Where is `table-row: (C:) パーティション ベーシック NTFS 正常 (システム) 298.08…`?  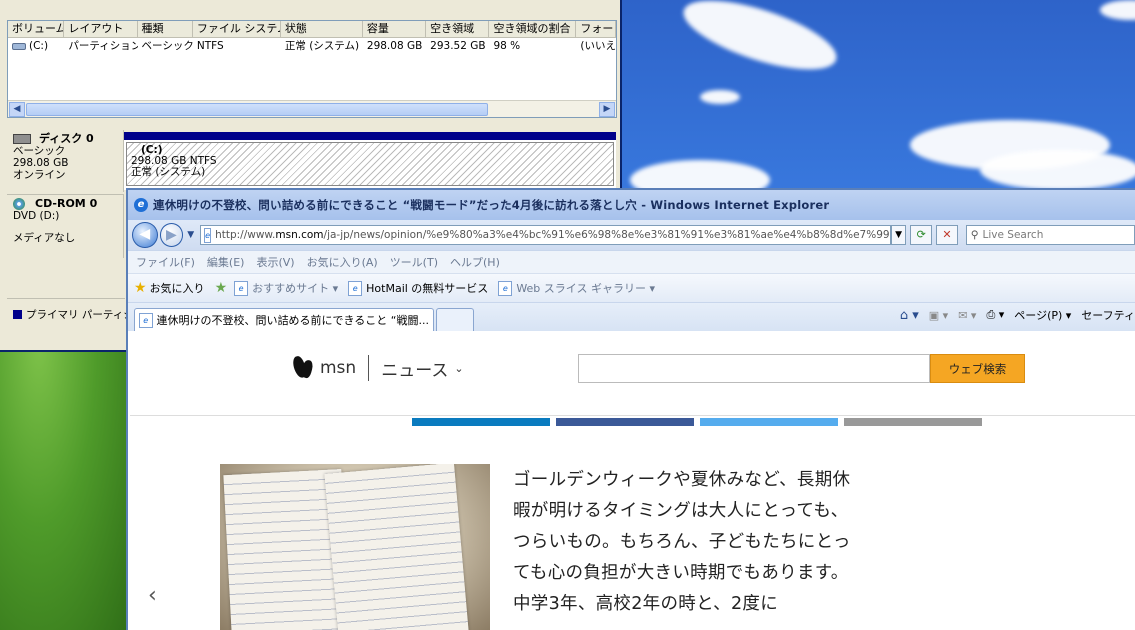
table-row: (C:) パーティション ベーシック NTFS 正常 (システム) 298.08… is located at coordinates (312, 46).